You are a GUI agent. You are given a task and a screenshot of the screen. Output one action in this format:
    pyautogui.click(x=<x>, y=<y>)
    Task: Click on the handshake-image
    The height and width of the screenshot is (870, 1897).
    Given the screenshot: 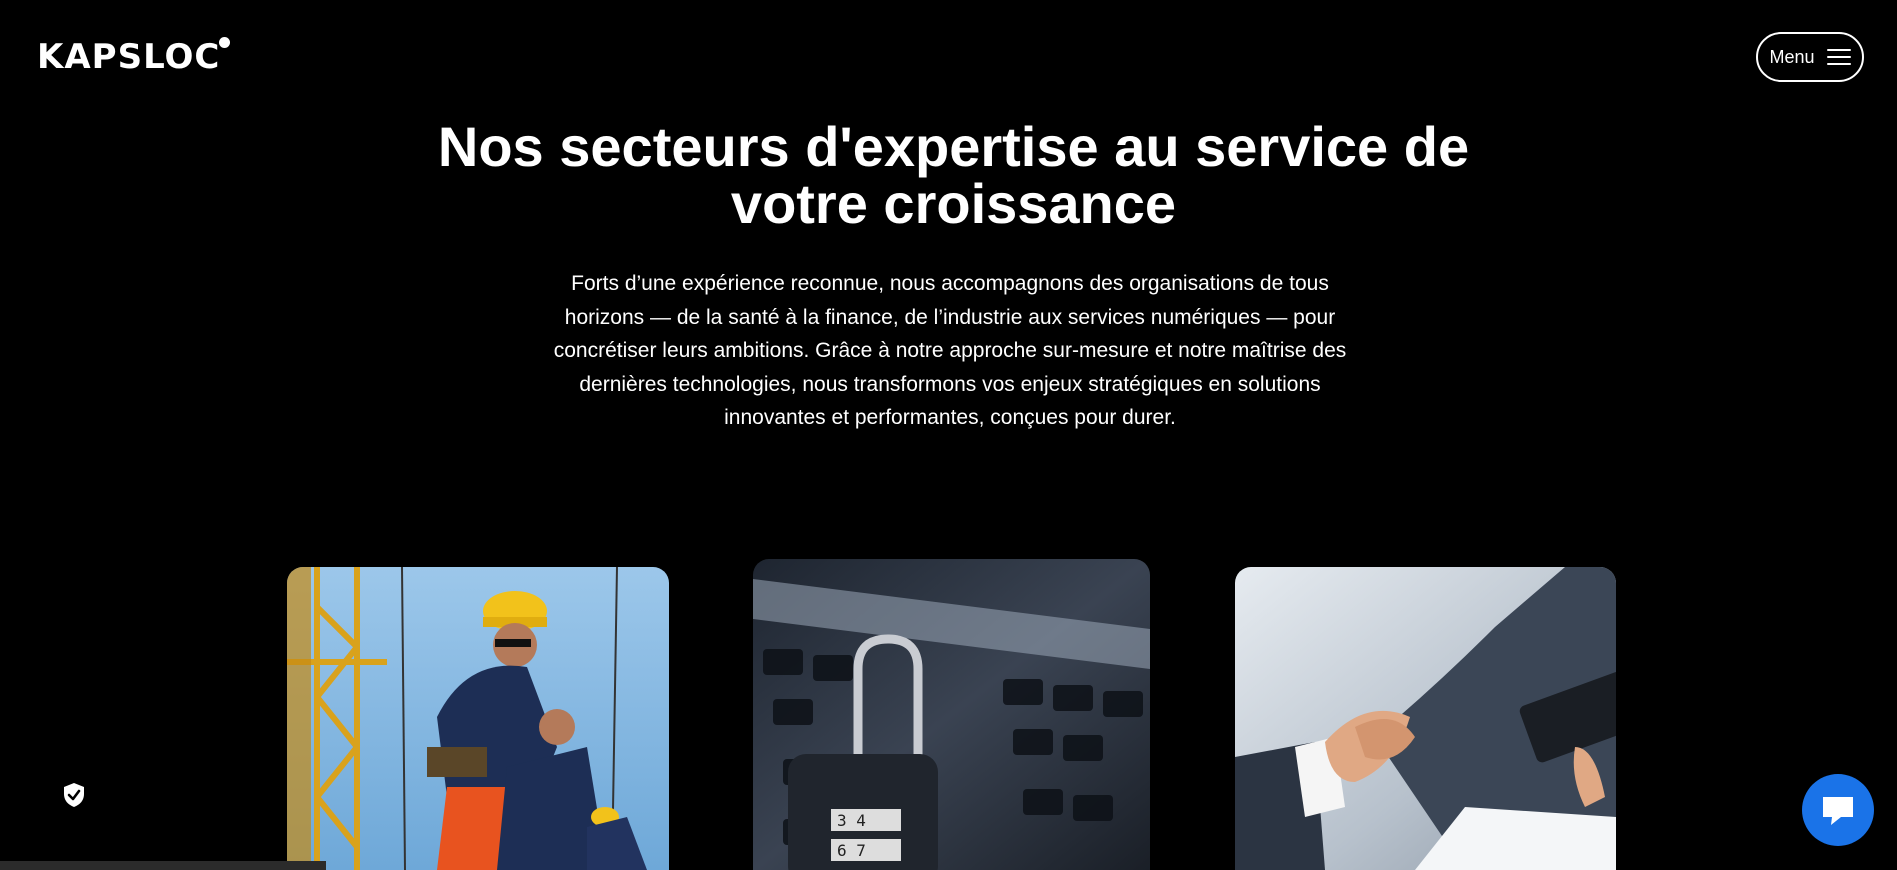 What is the action you would take?
    pyautogui.click(x=1425, y=718)
    